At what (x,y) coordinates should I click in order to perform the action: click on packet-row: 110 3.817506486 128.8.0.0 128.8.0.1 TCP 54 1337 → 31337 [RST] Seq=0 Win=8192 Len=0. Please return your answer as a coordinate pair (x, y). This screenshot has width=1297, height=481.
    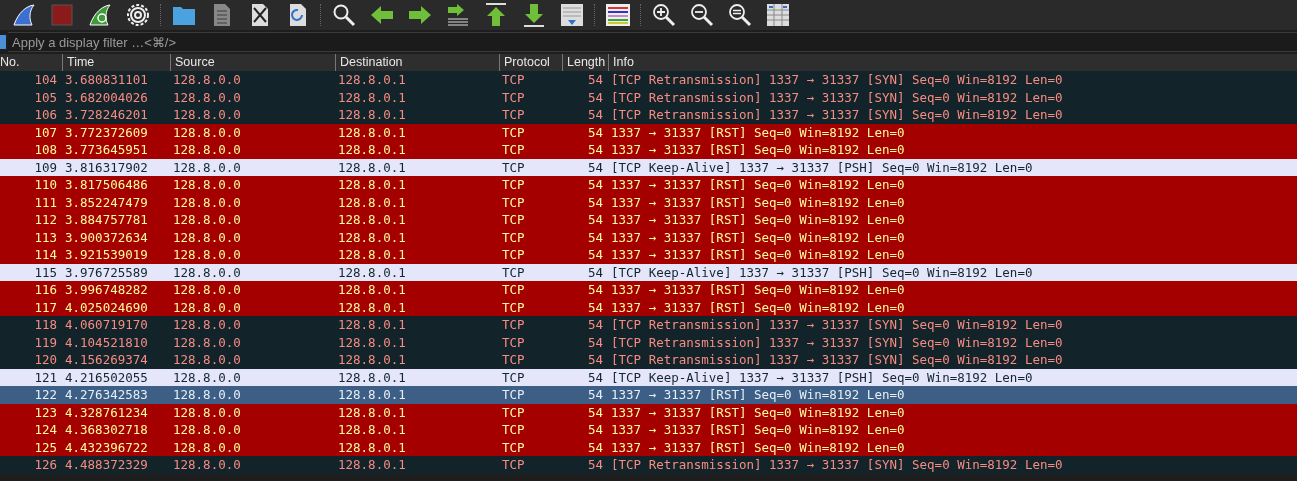
    Looking at the image, I should click on (648, 185).